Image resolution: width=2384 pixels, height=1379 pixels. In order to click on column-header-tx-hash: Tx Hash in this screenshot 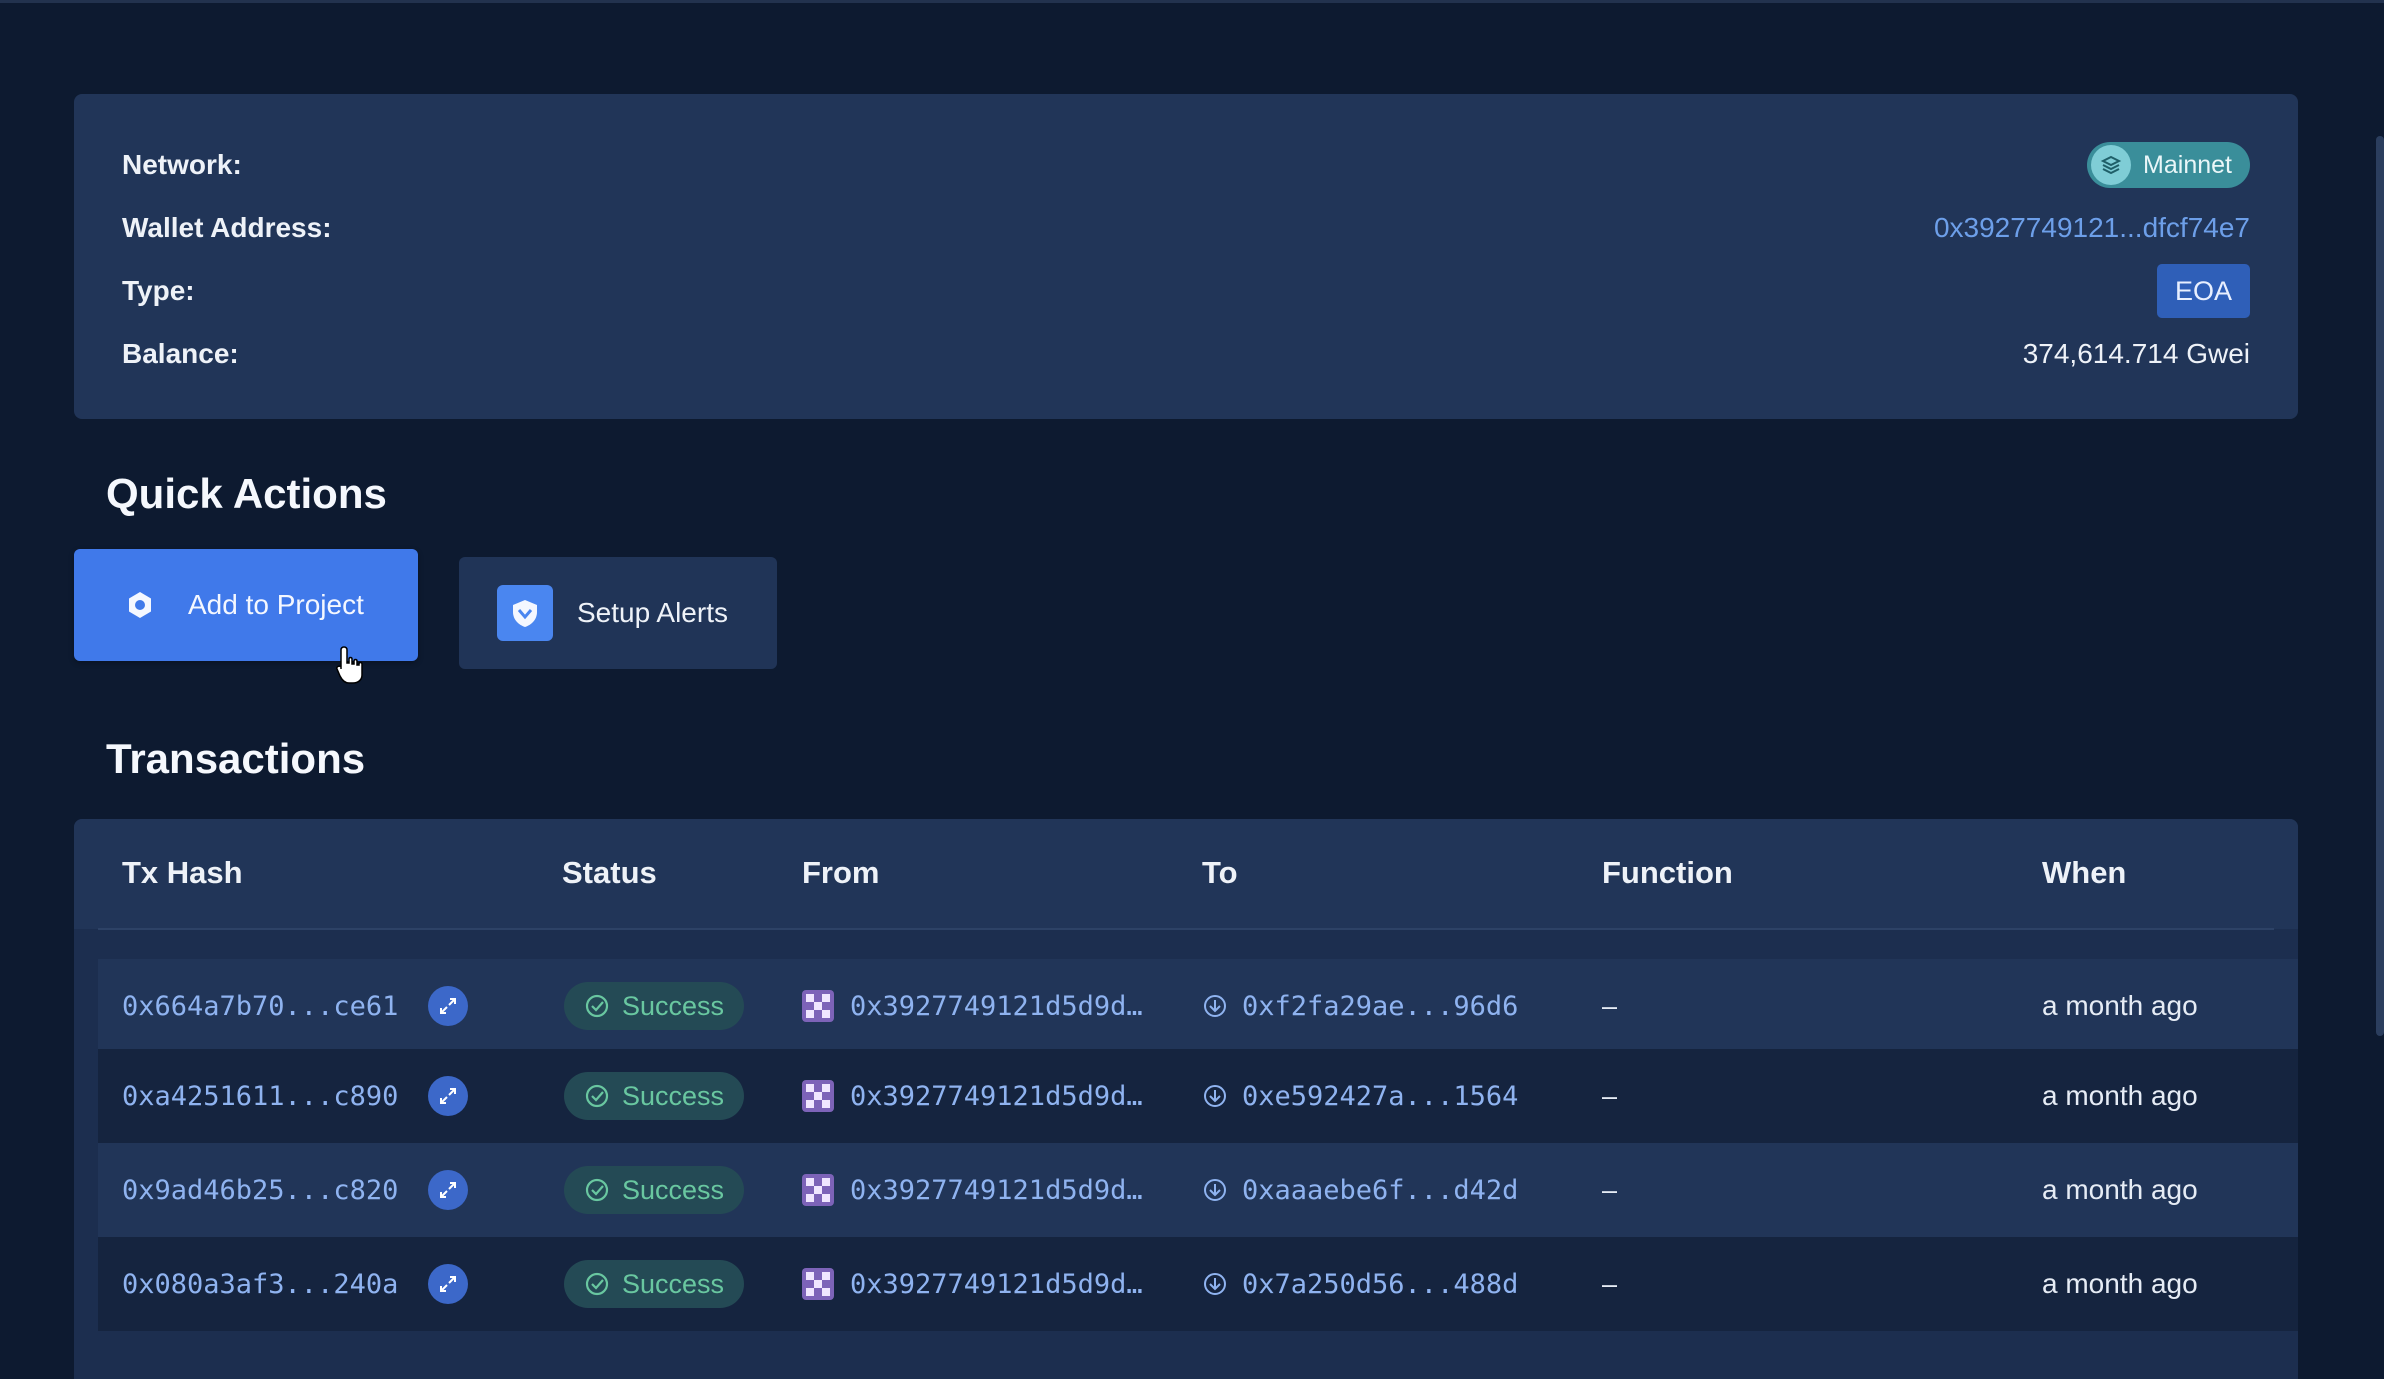, I will do `click(182, 873)`.